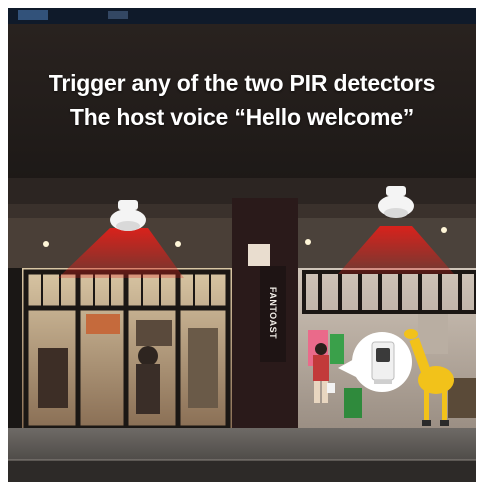  Describe the element at coordinates (242, 83) in the screenshot. I see `caption-line-1: Trigger any of the two PIR detectors` at that location.